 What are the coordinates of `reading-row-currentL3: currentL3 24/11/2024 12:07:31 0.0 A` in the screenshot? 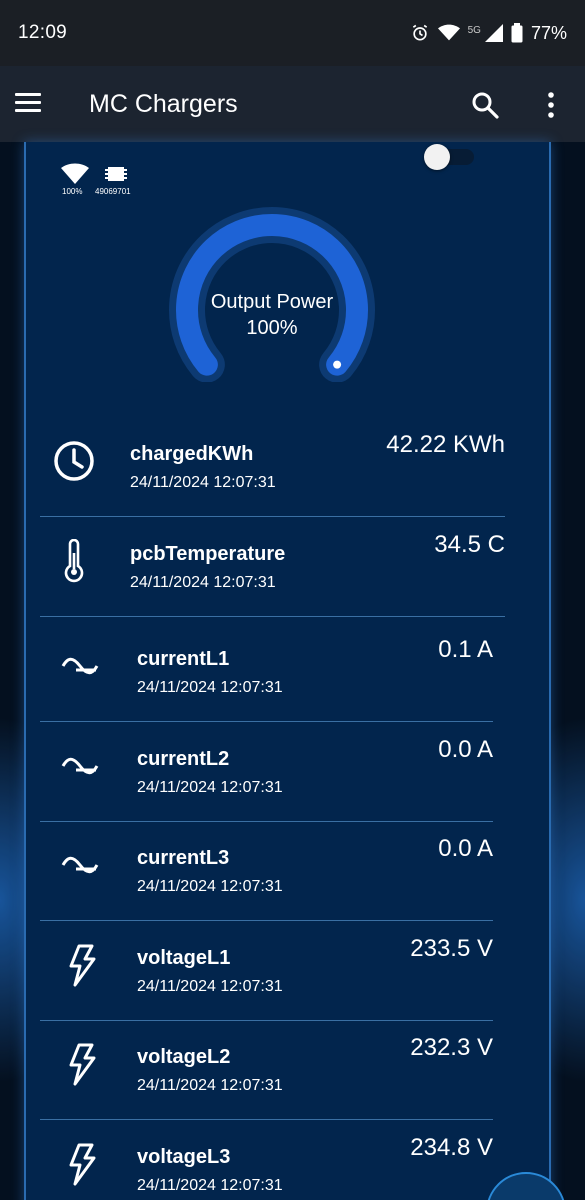 It's located at (266, 871).